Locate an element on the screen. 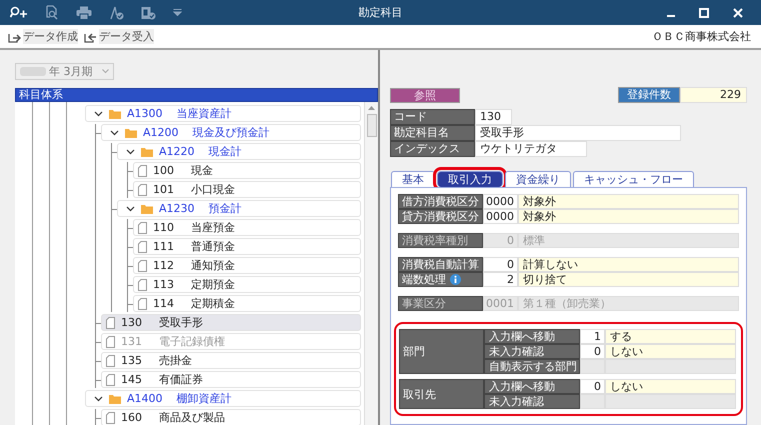 This screenshot has width=761, height=425. scrollbar is located at coordinates (371, 263).